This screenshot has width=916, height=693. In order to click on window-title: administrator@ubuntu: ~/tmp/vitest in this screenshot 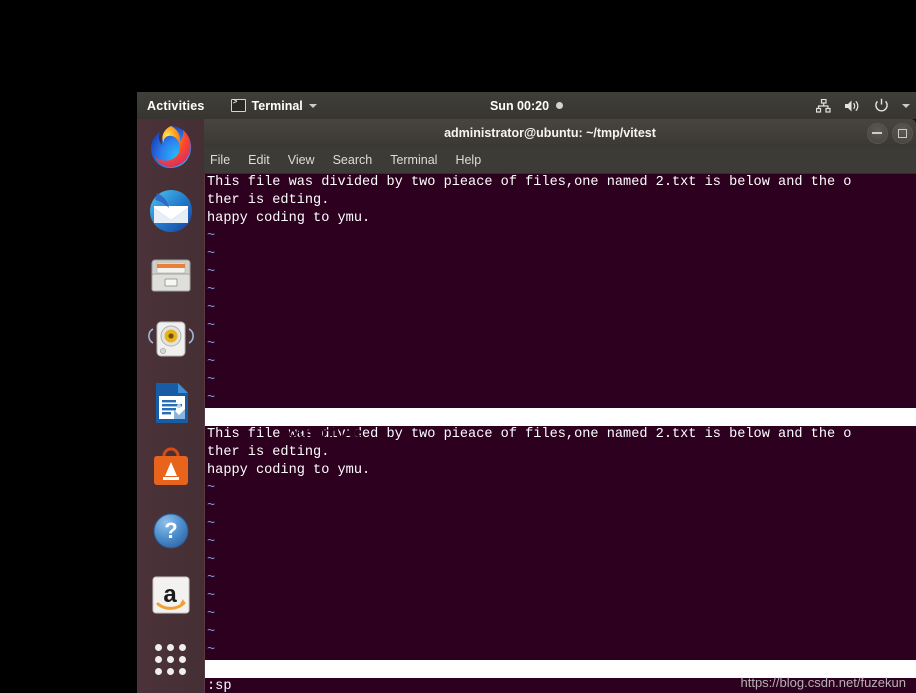, I will do `click(550, 133)`.